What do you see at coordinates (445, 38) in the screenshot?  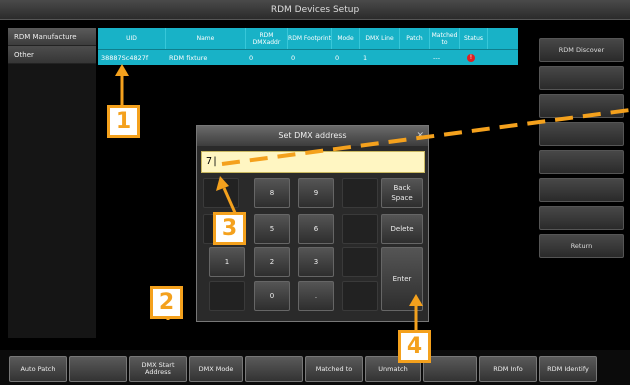 I see `header-matched-to: Matched to` at bounding box center [445, 38].